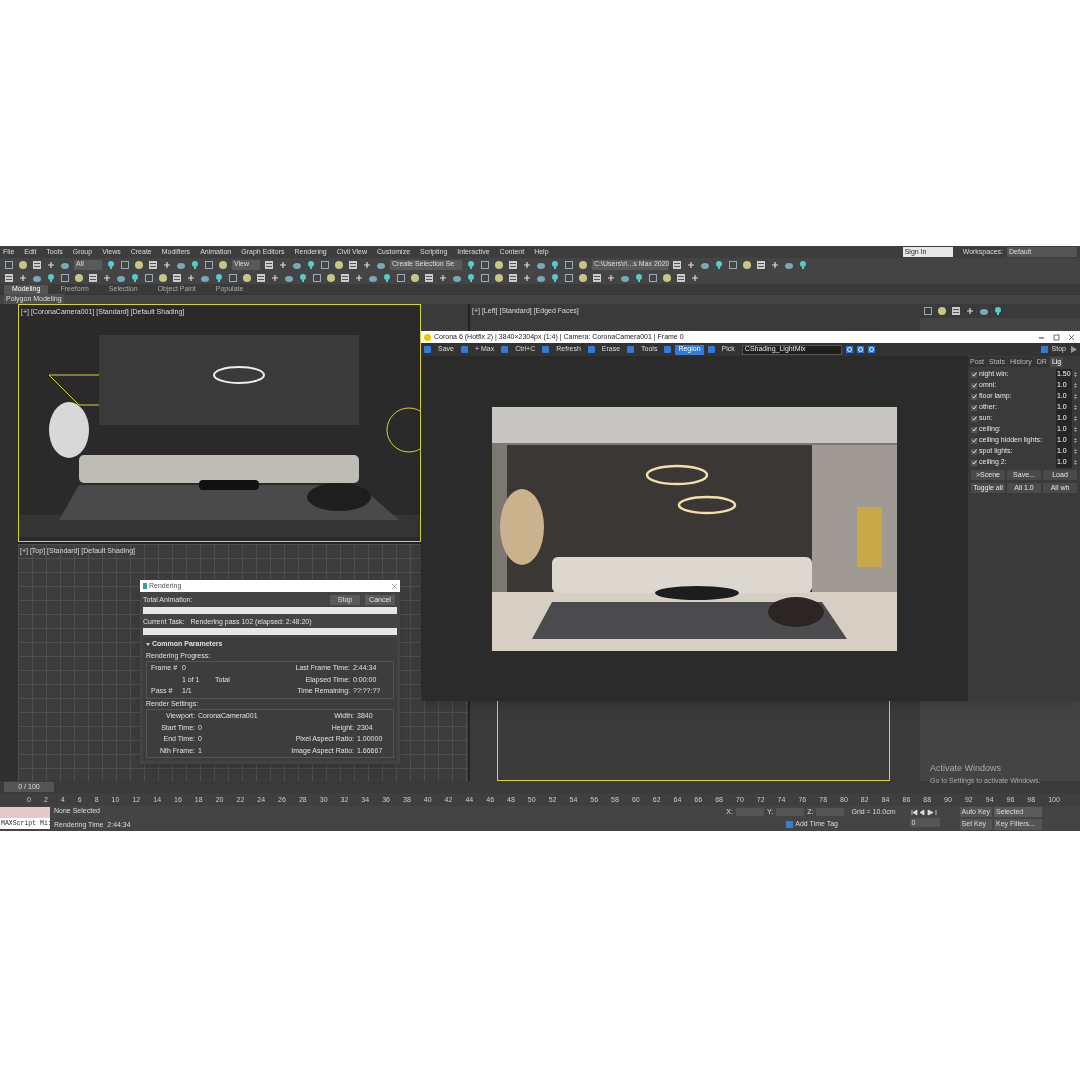 This screenshot has width=1080, height=1080. Describe the element at coordinates (1073, 349) in the screenshot. I see `play-icon` at that location.